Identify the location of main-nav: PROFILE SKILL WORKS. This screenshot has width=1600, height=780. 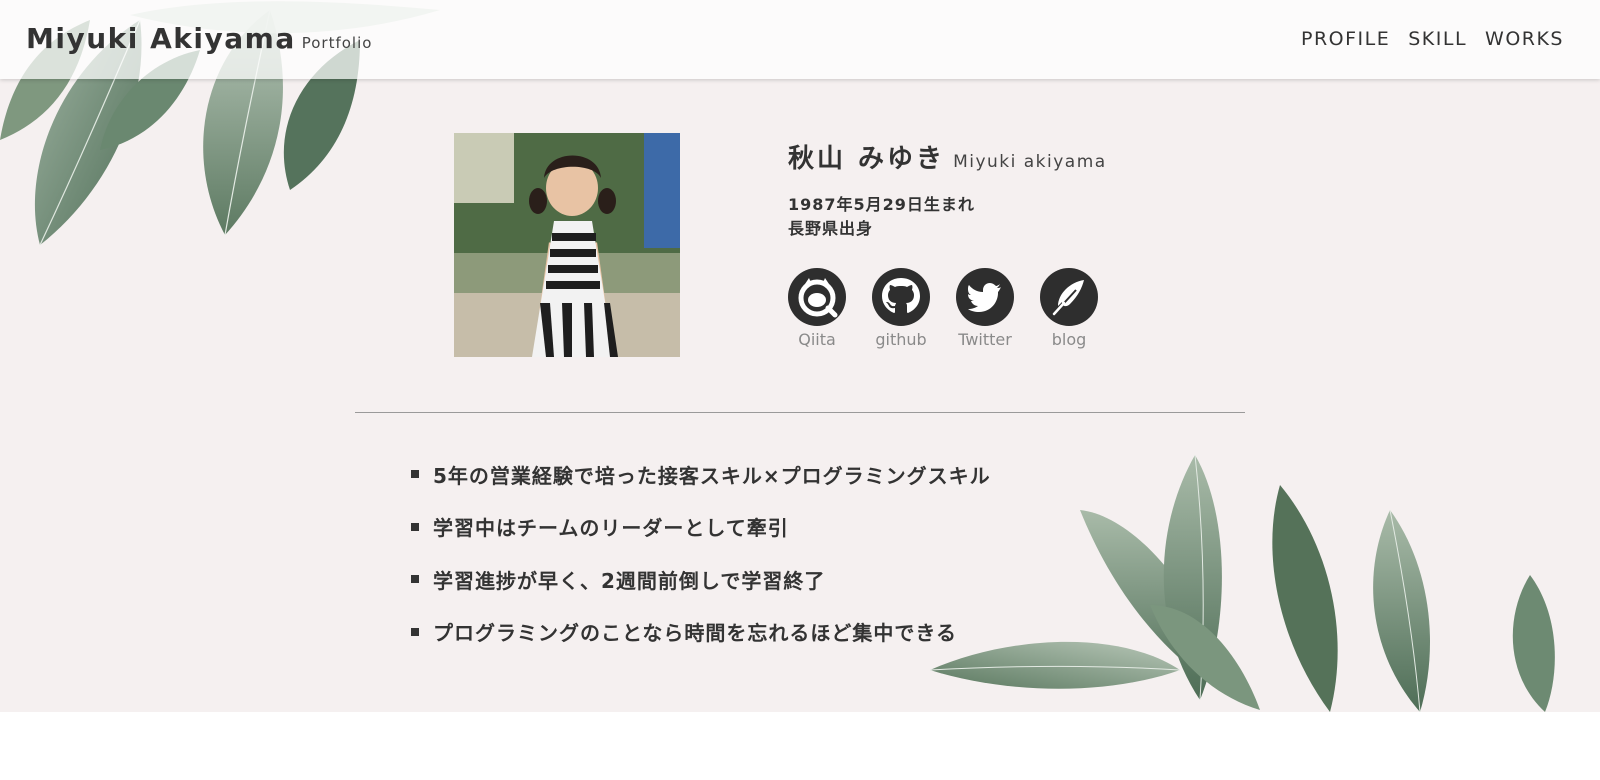
(1432, 39).